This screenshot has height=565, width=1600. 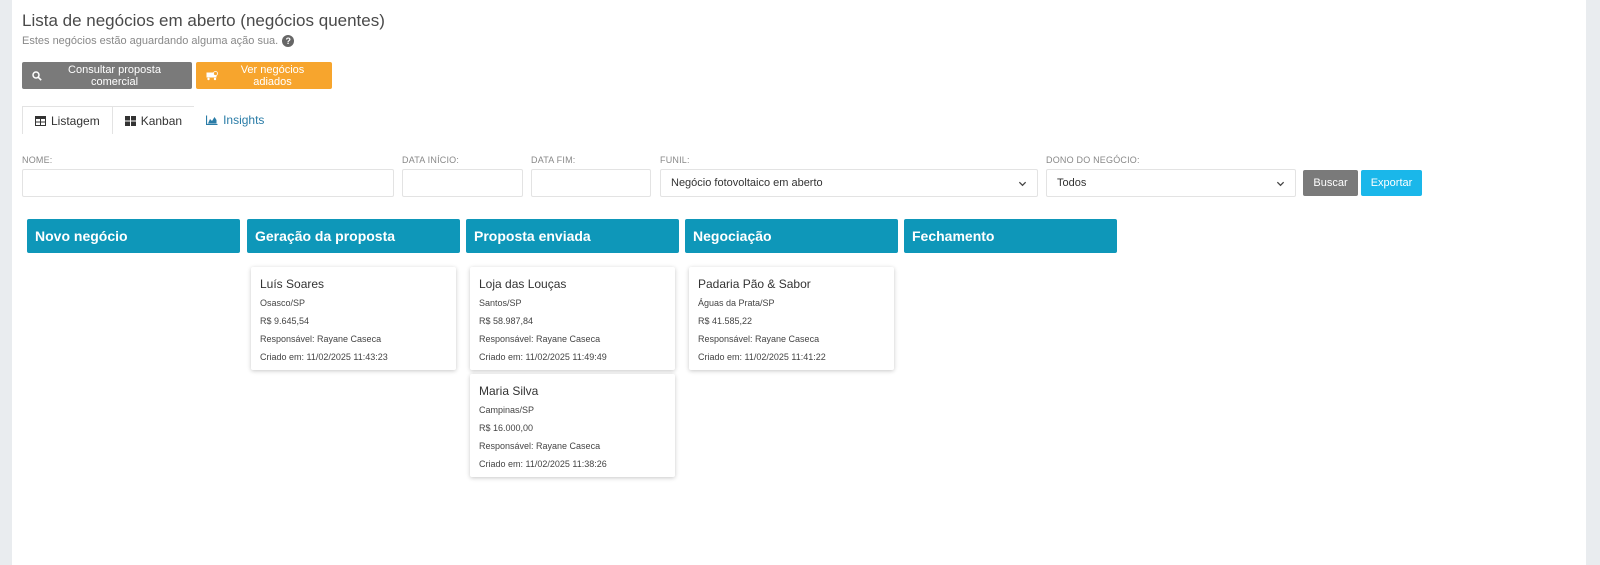 What do you see at coordinates (431, 160) in the screenshot?
I see `start-date-label: DATA INÍCIO:` at bounding box center [431, 160].